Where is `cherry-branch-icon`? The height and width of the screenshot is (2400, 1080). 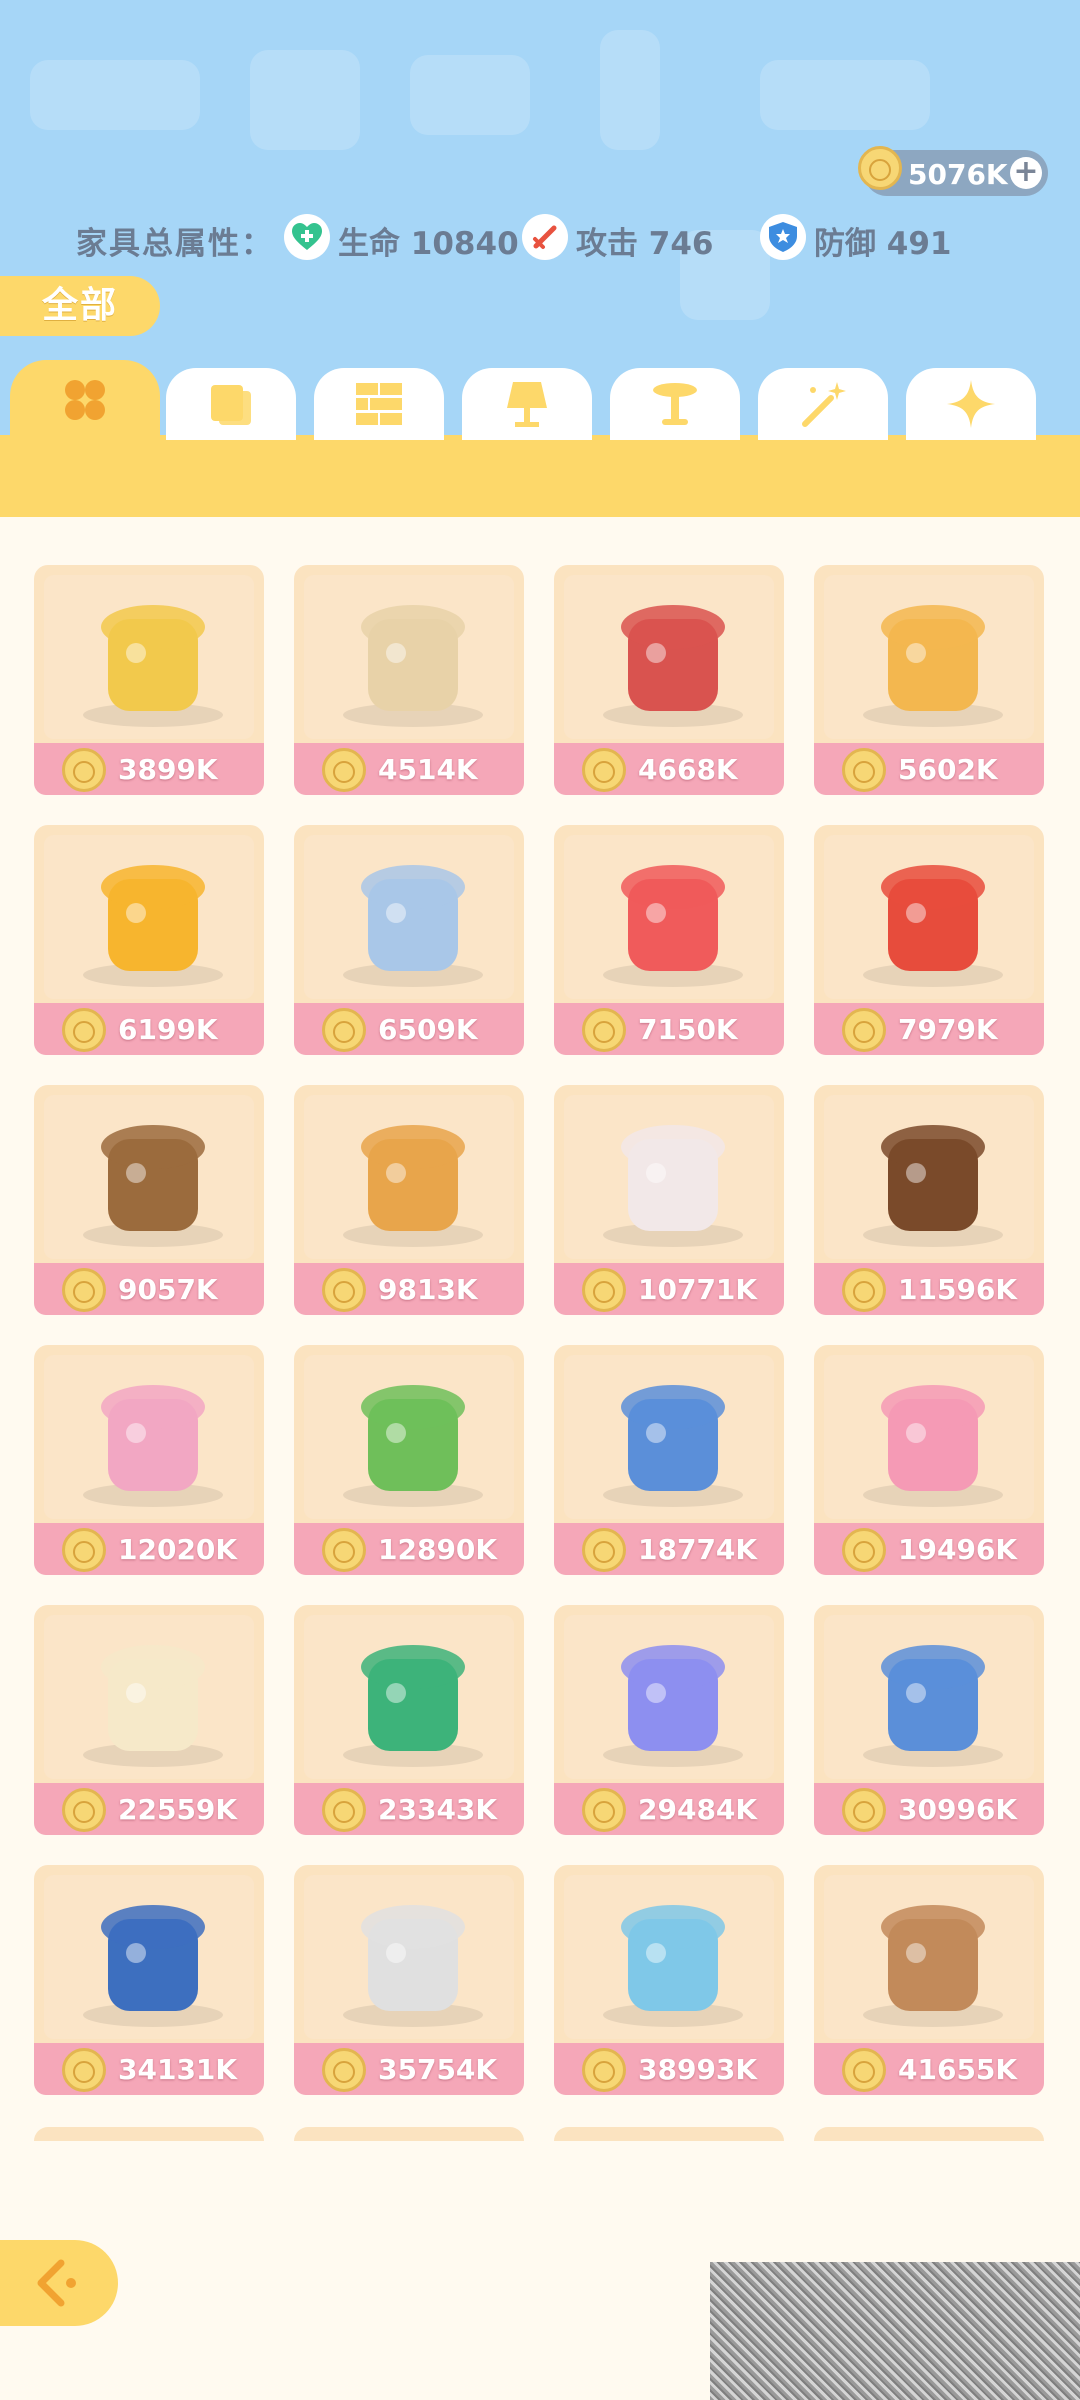
cherry-branch-icon is located at coordinates (153, 1446).